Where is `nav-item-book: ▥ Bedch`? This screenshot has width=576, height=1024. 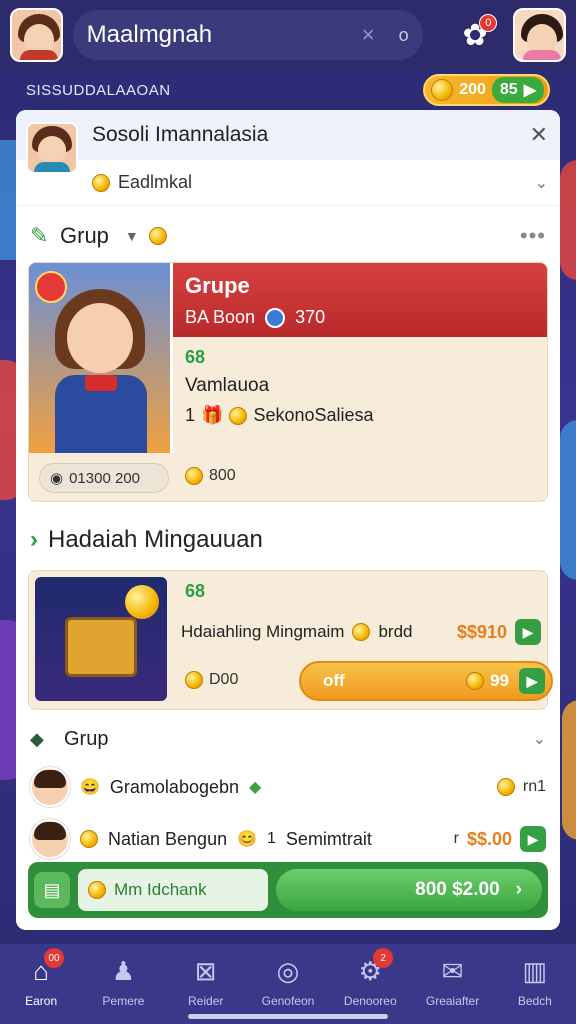
nav-item-book: ▥ Bedch is located at coordinates (535, 984).